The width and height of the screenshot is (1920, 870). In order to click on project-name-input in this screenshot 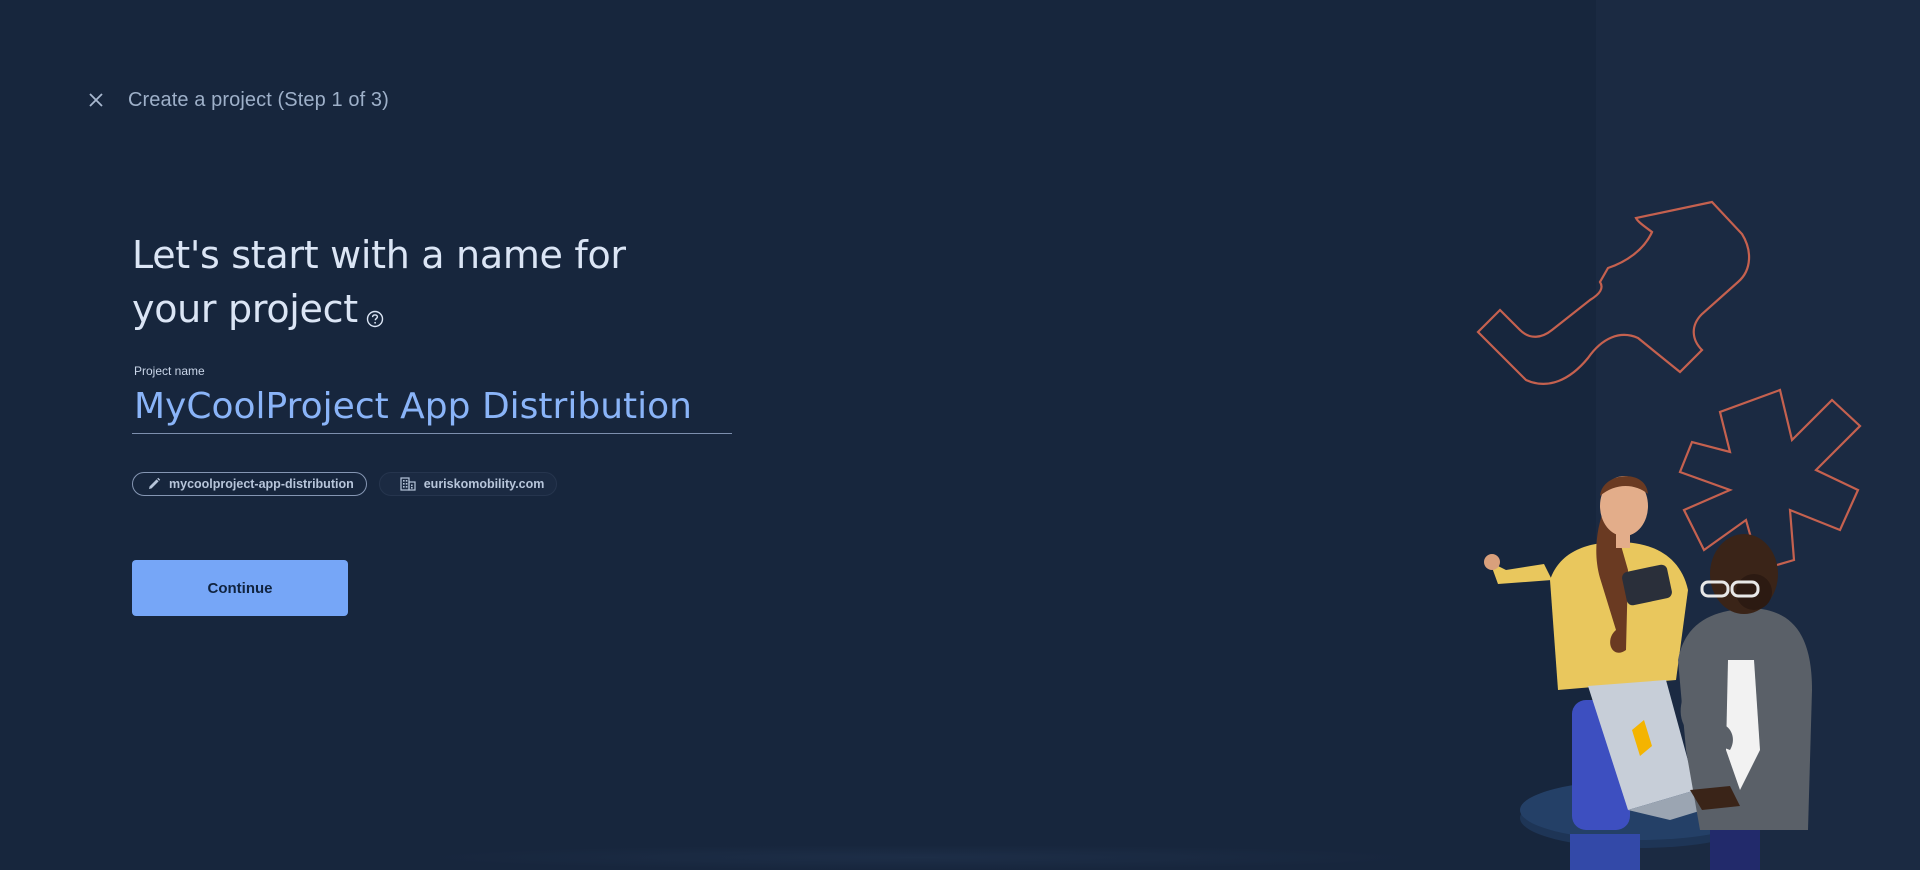, I will do `click(432, 408)`.